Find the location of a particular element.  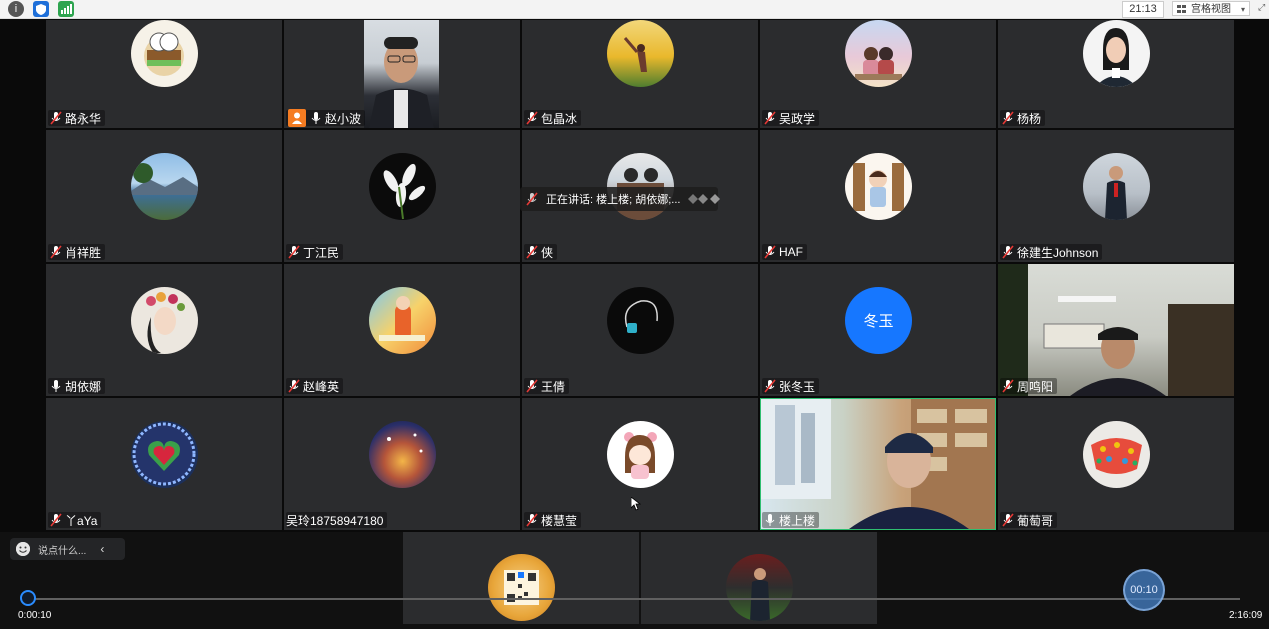

participant-name: 侠 is located at coordinates (547, 252).